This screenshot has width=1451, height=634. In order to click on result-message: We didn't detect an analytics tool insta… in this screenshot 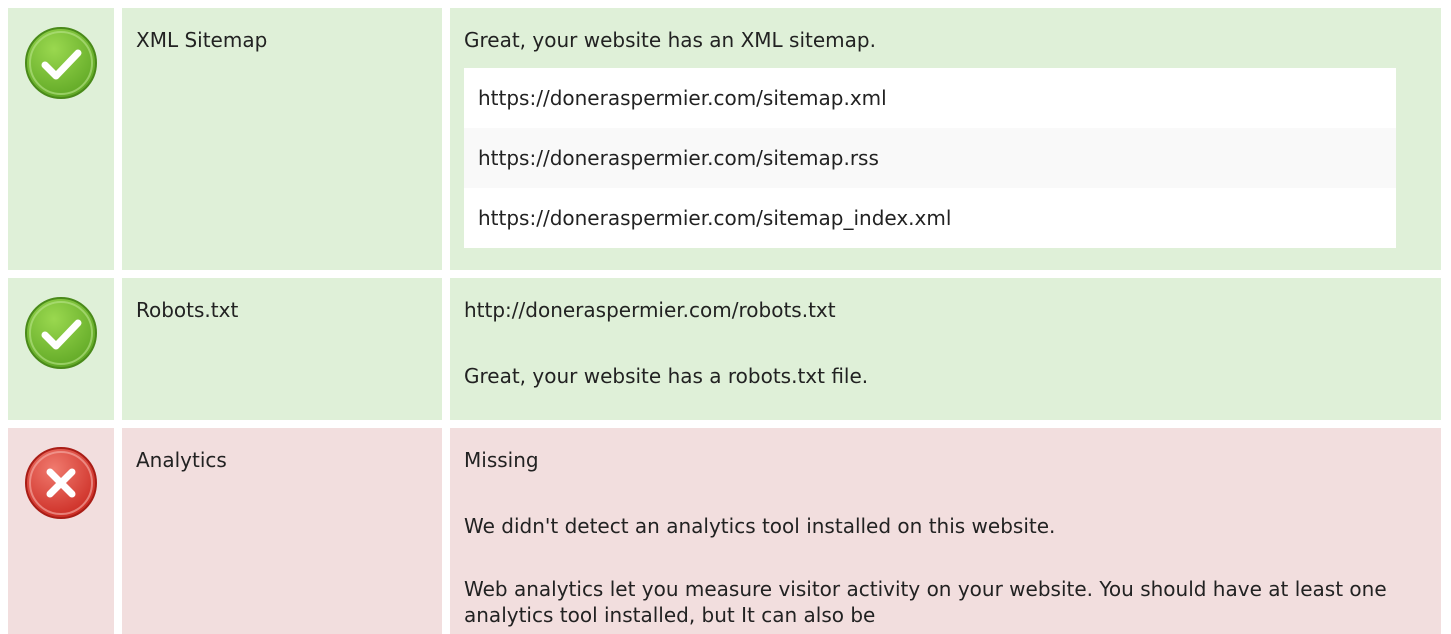, I will do `click(760, 526)`.